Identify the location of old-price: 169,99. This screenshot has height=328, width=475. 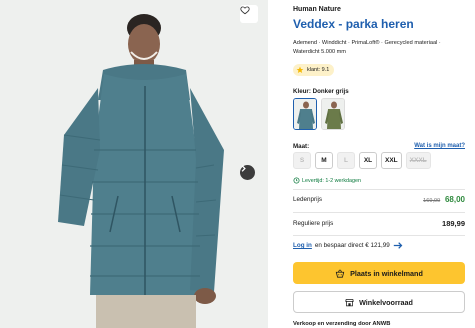
(432, 201).